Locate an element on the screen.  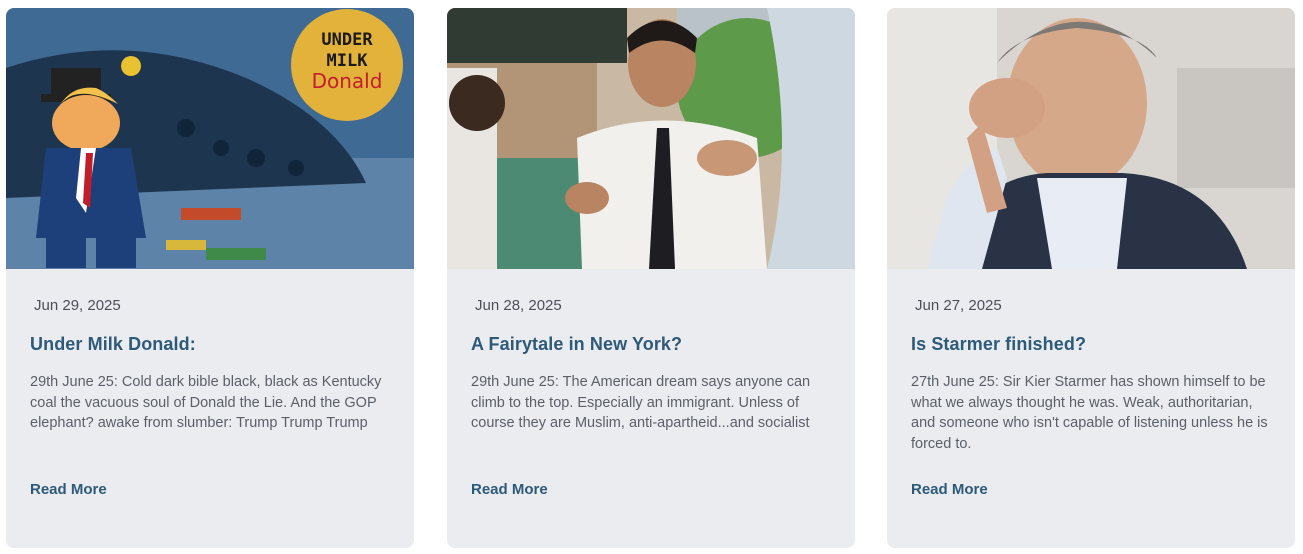
image-badge-line-2: MILK is located at coordinates (348, 61).